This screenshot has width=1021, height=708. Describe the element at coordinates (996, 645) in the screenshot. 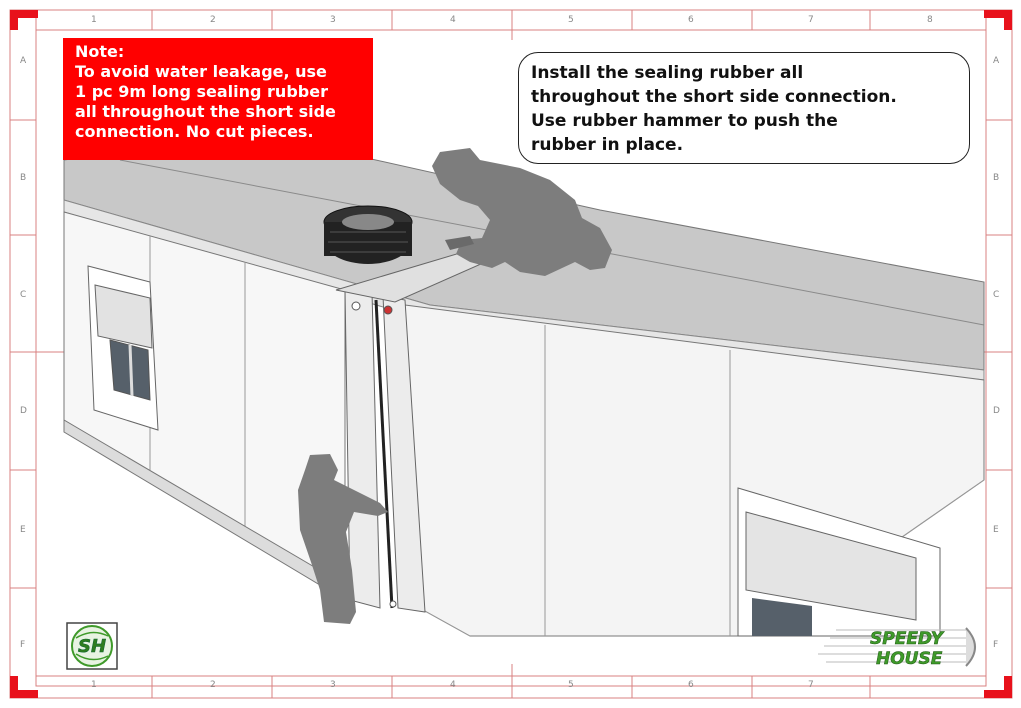

I see `row-label-f-right: F` at that location.